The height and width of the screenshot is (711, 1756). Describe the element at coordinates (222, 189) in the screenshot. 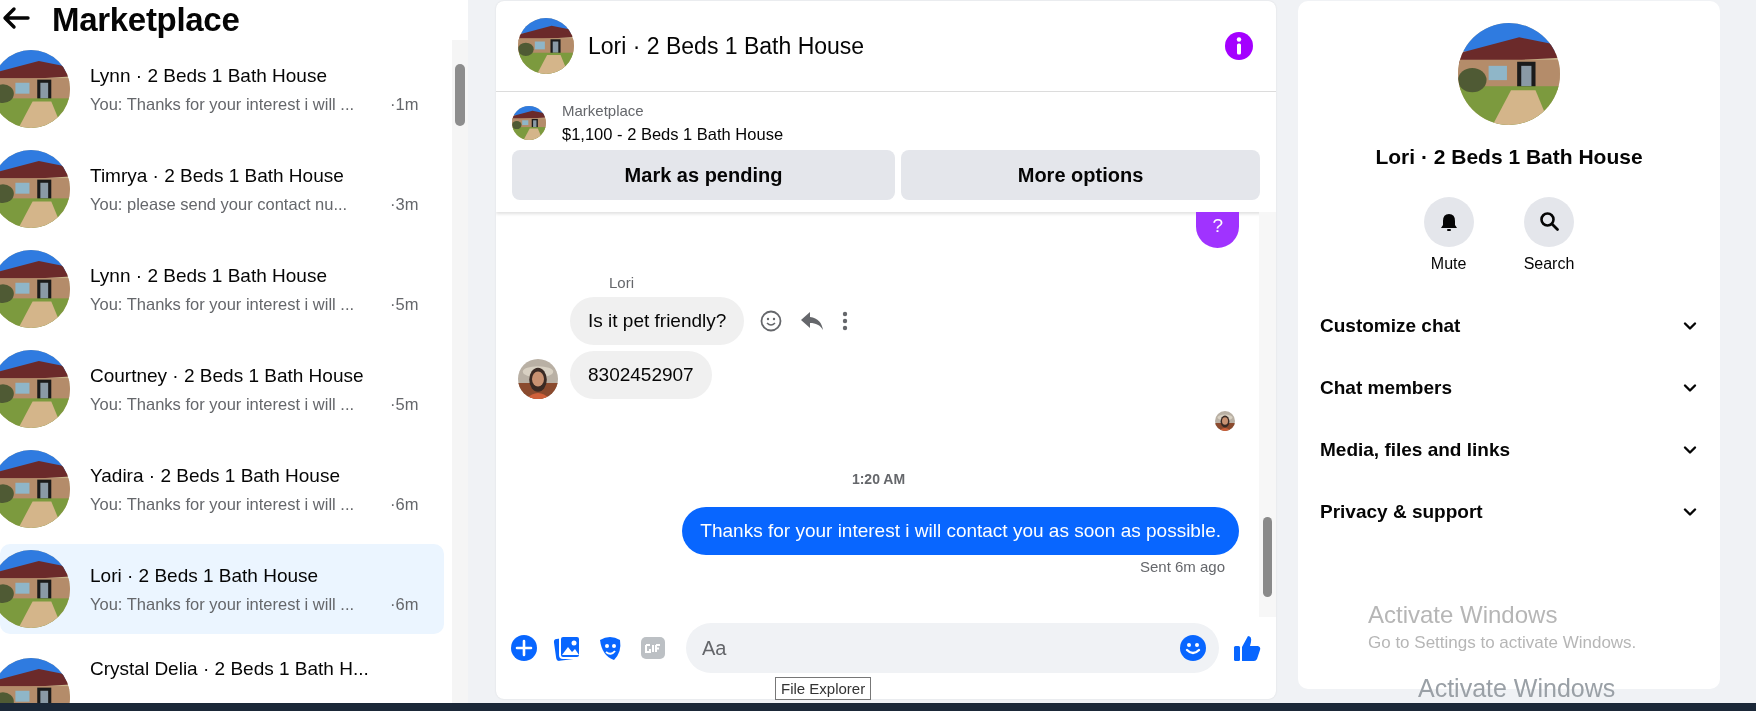

I see `conversation-item: Timrya · 2 Beds 1 Bath House You: please send your contact nu... ·3m` at that location.